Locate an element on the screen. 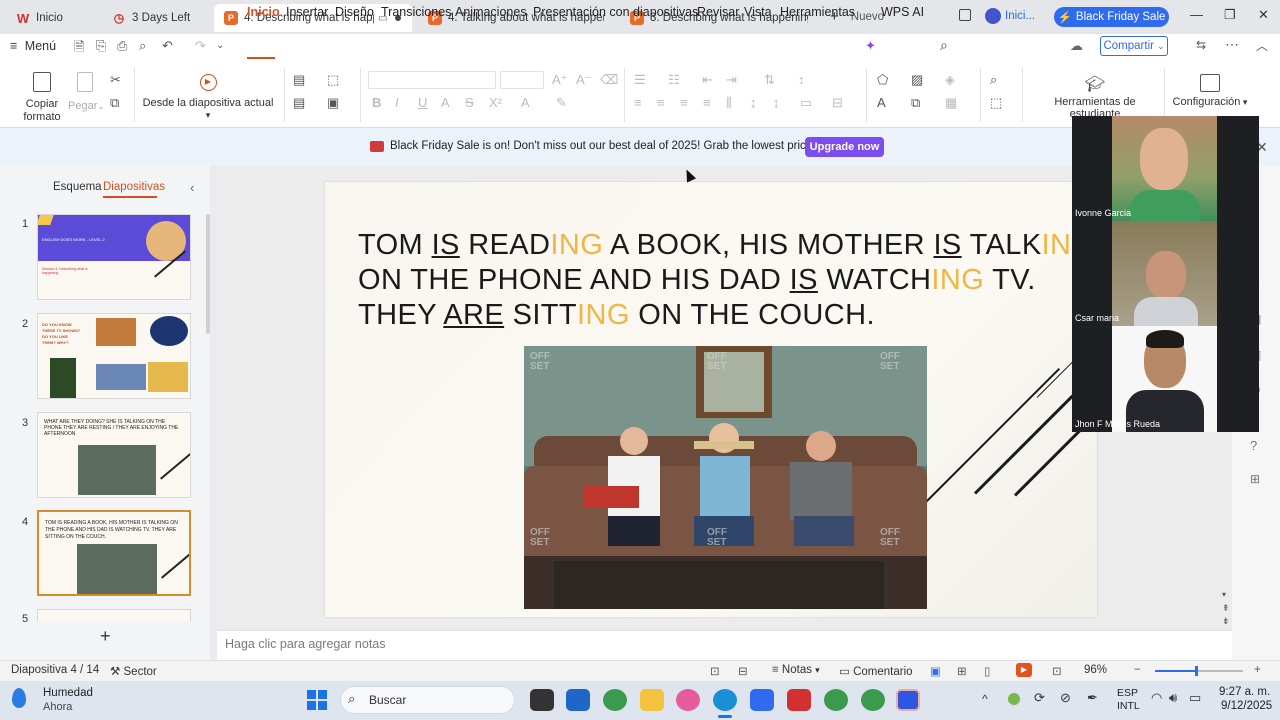  more-icon: ⋯ is located at coordinates (1232, 44).